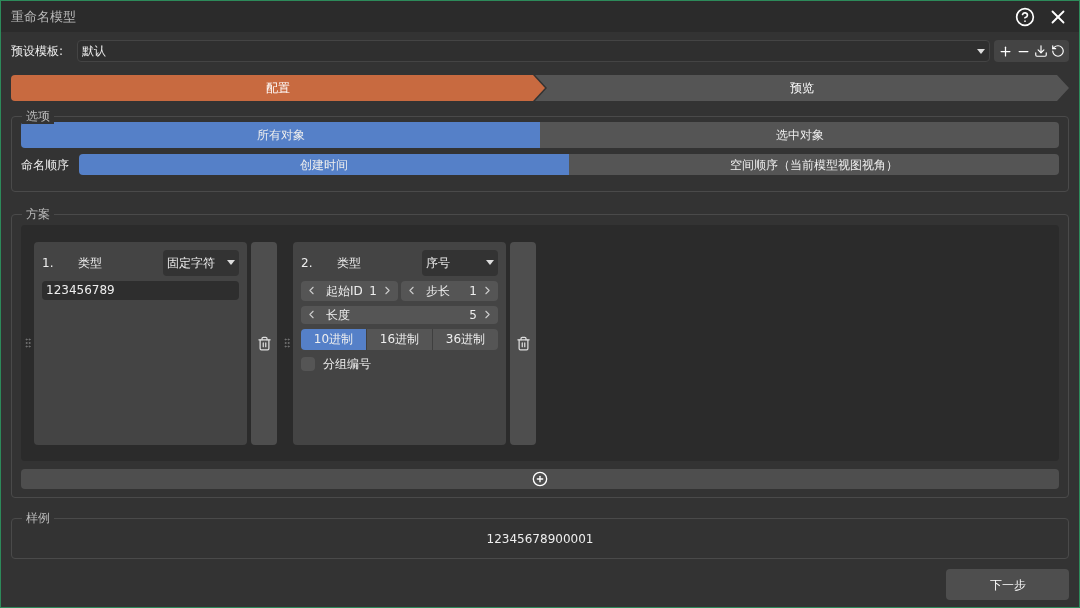  I want to click on window-title: 重命名模型, so click(43, 16).